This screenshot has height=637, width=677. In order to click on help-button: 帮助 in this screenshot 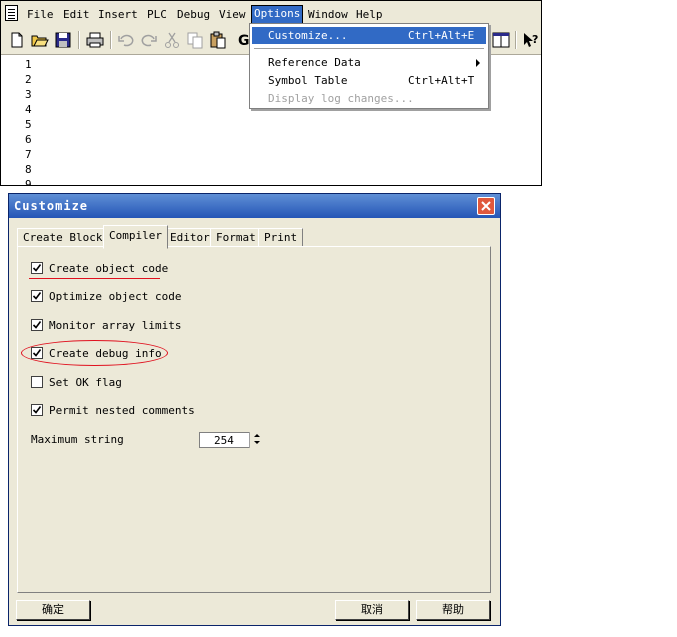, I will do `click(453, 610)`.